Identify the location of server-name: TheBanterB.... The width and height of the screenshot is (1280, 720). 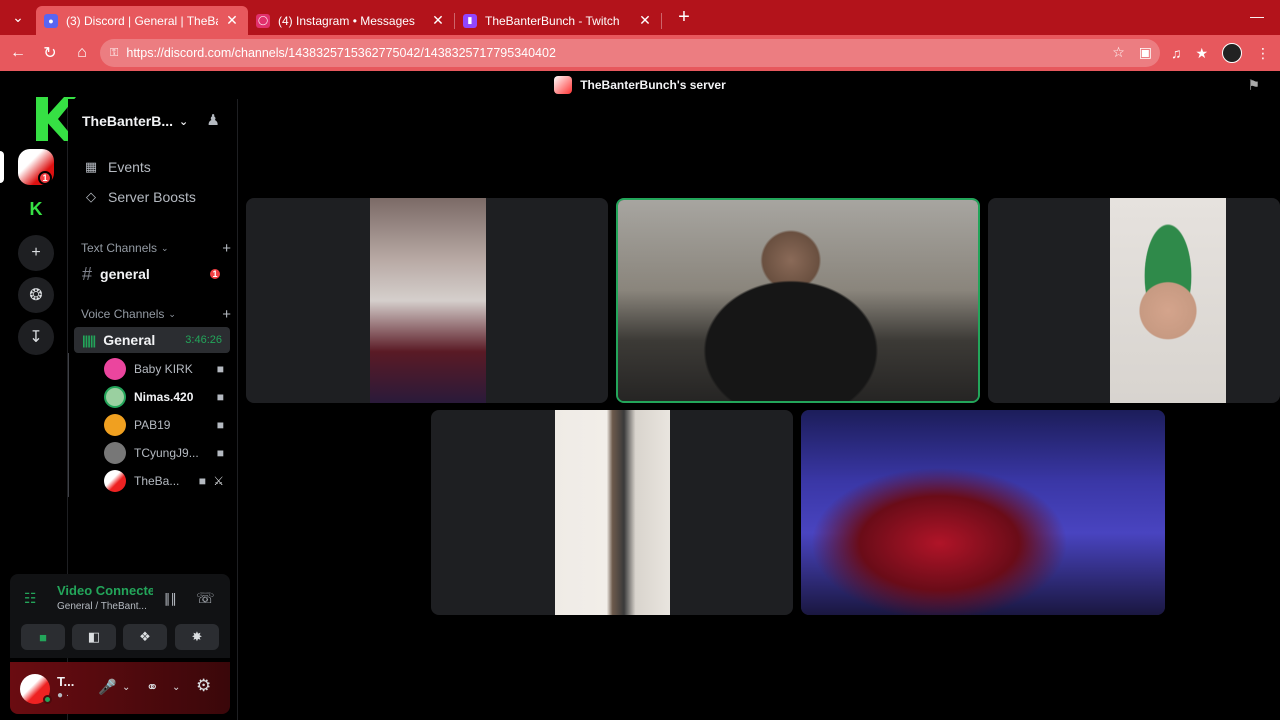
(128, 121).